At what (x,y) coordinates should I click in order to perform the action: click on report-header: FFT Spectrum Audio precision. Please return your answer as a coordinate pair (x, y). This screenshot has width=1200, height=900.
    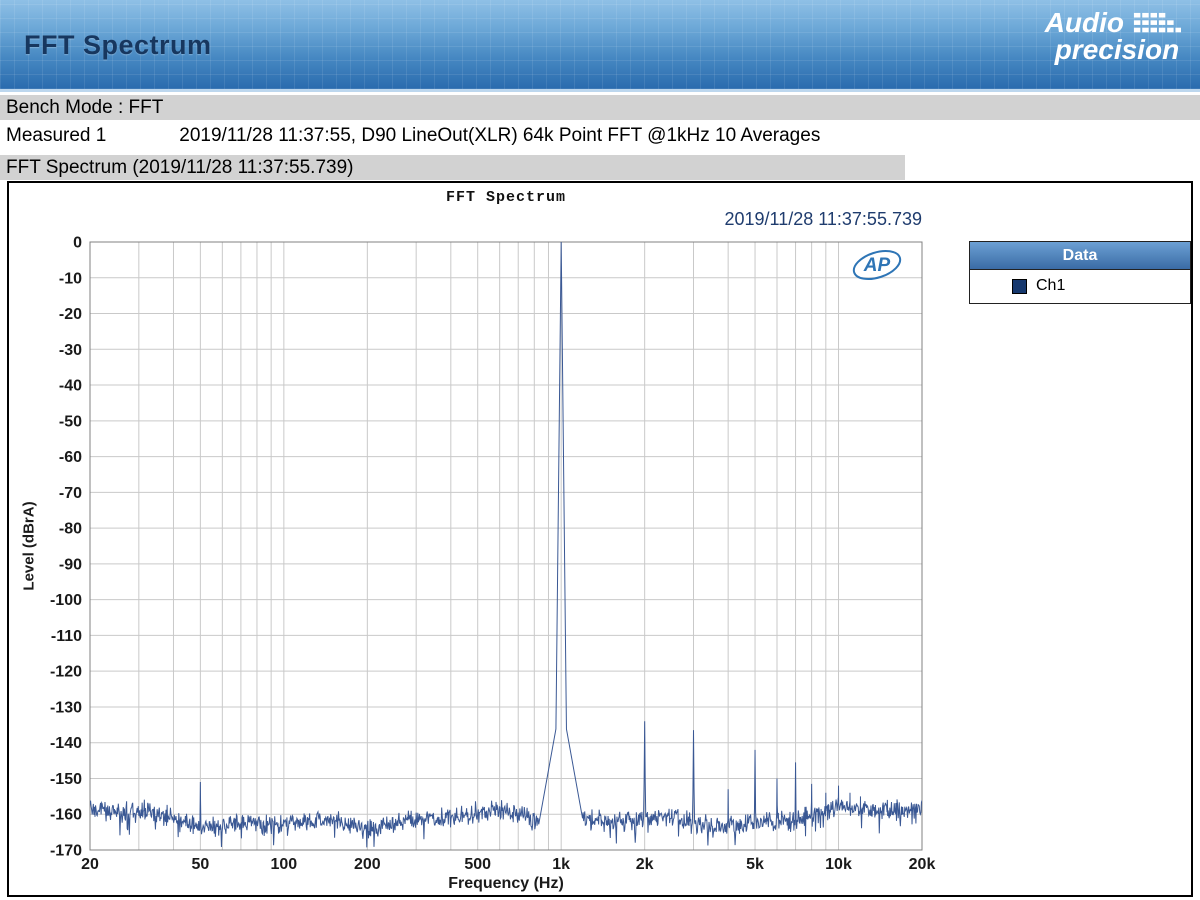
    Looking at the image, I should click on (600, 46).